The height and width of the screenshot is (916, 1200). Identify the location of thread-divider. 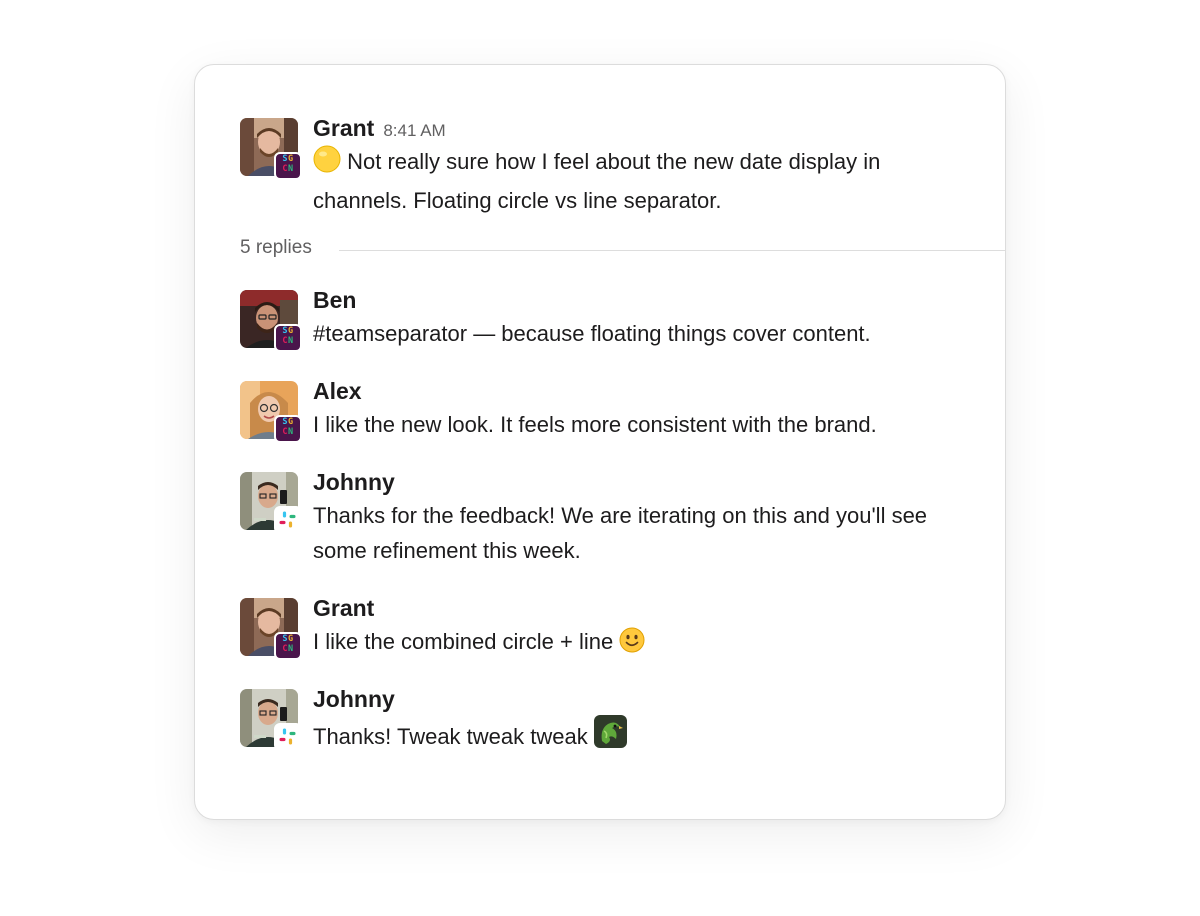
(672, 250).